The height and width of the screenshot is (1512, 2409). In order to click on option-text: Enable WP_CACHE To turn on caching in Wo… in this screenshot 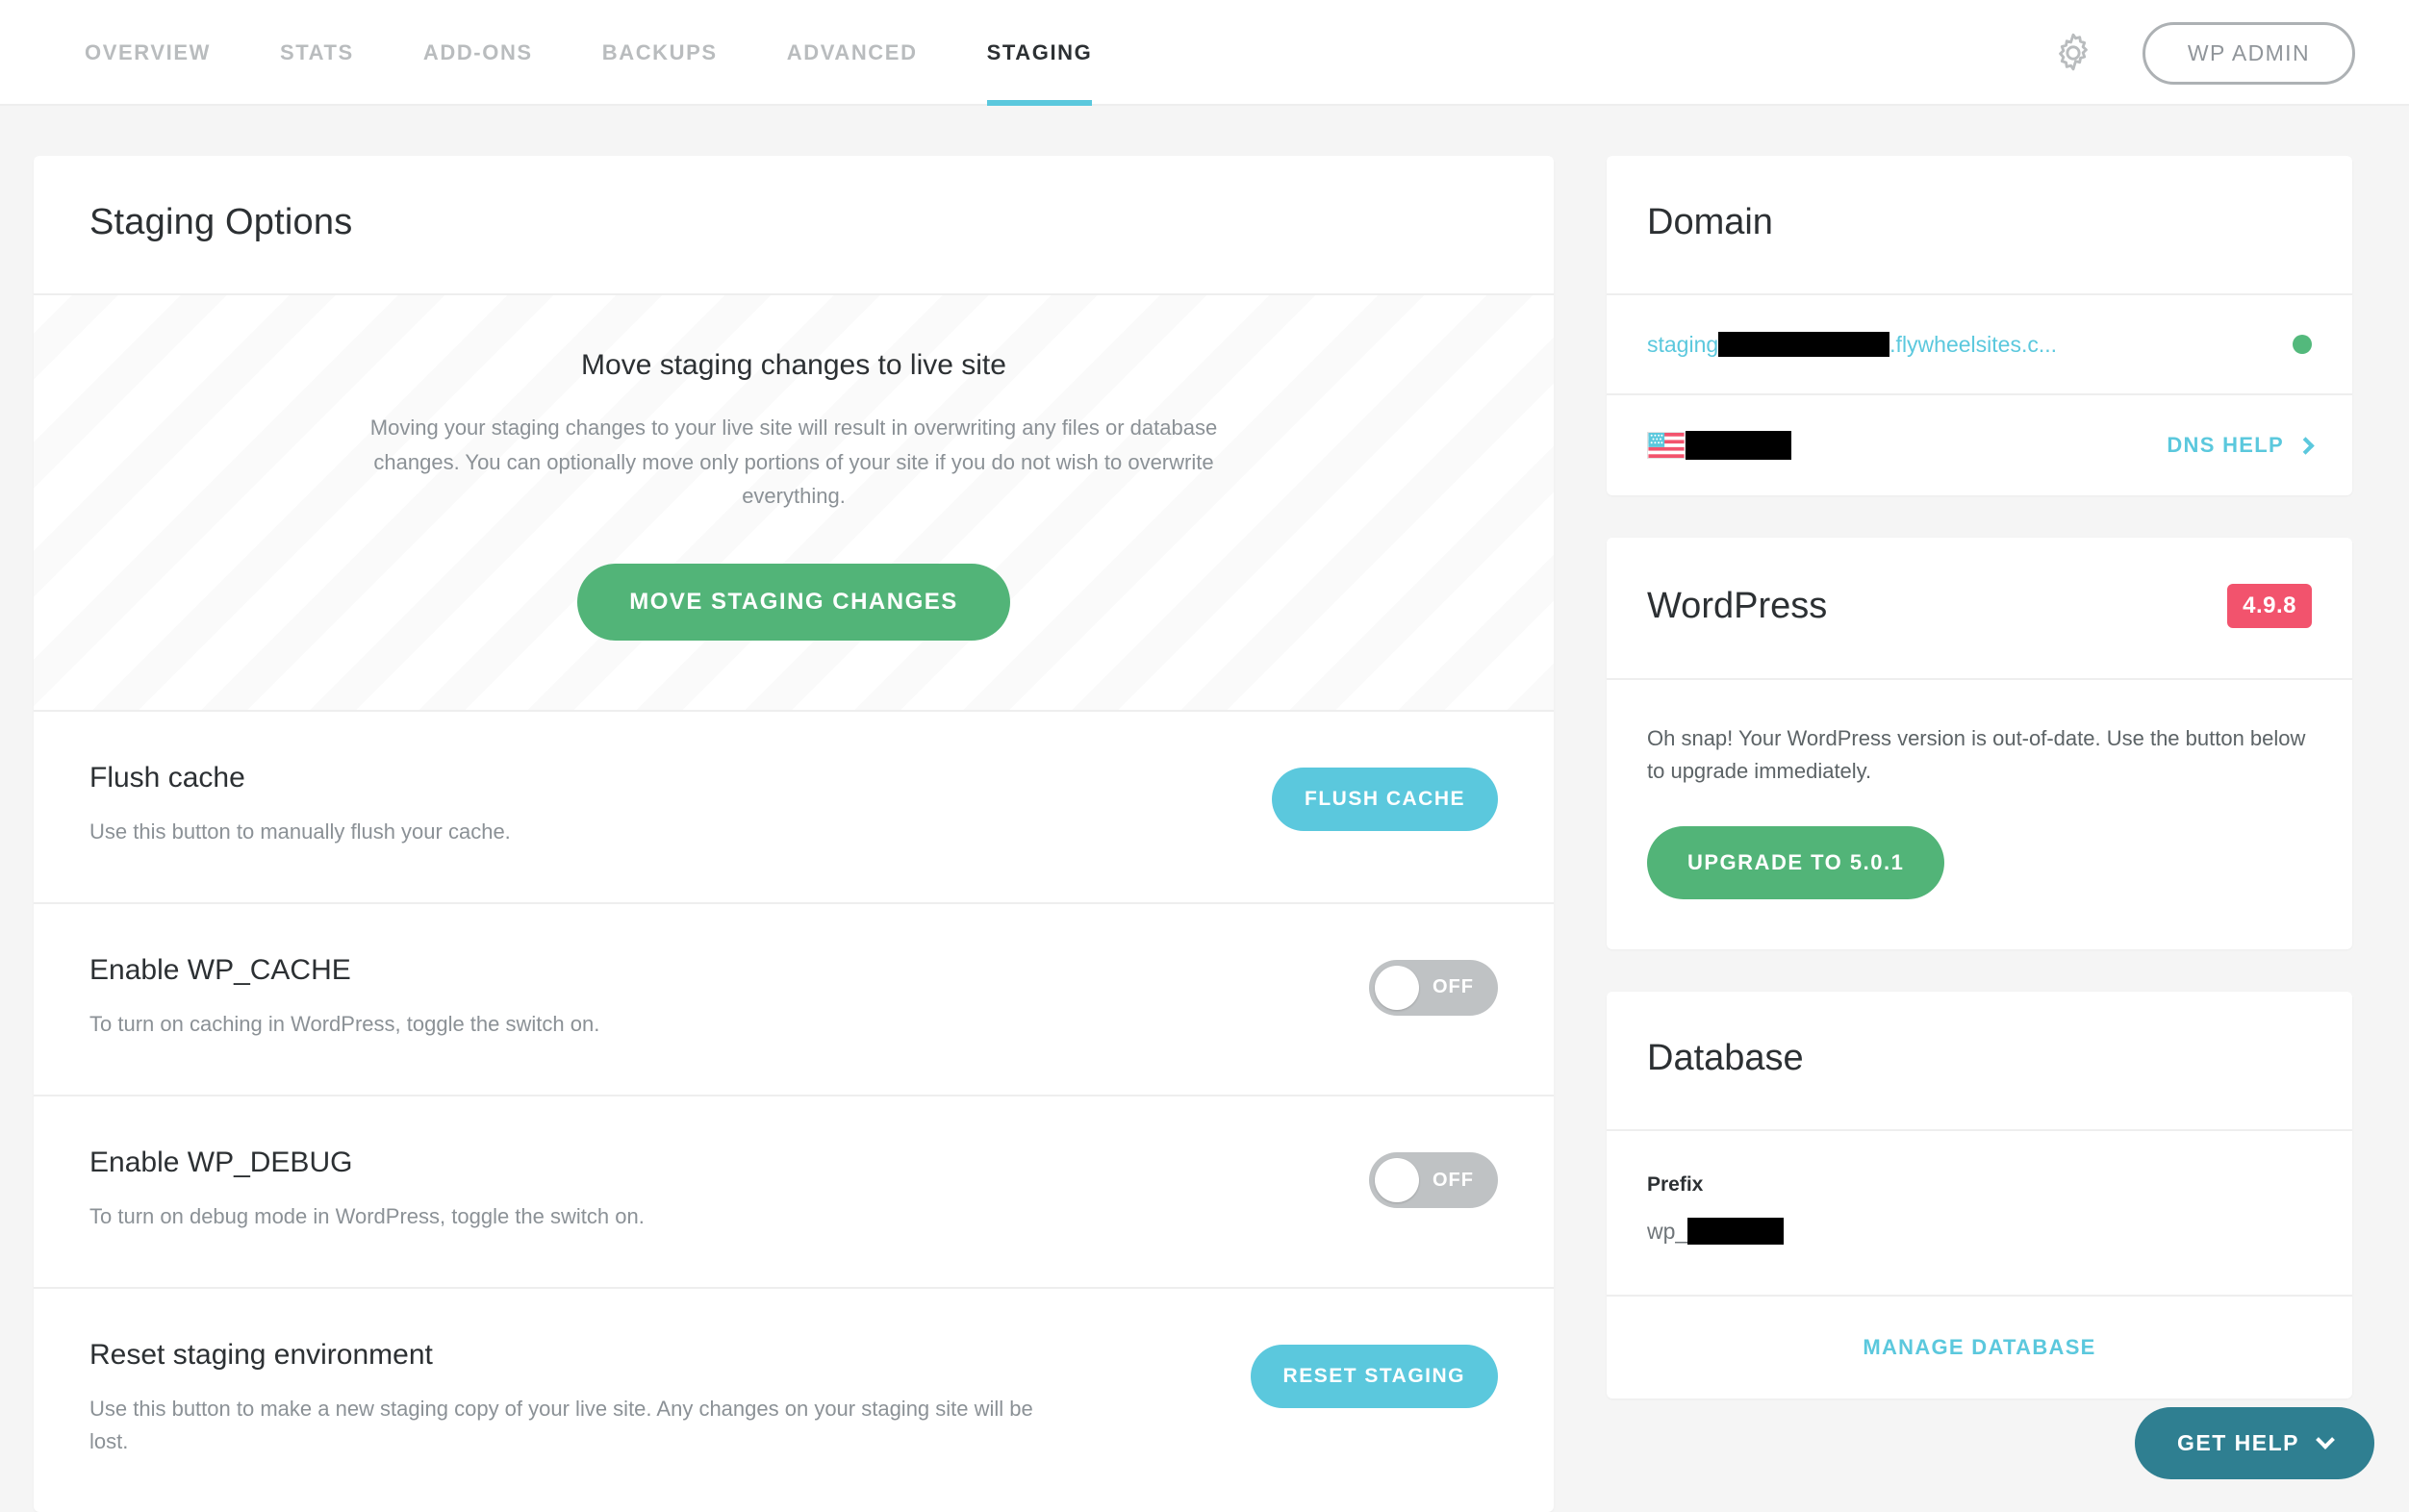, I will do `click(344, 998)`.